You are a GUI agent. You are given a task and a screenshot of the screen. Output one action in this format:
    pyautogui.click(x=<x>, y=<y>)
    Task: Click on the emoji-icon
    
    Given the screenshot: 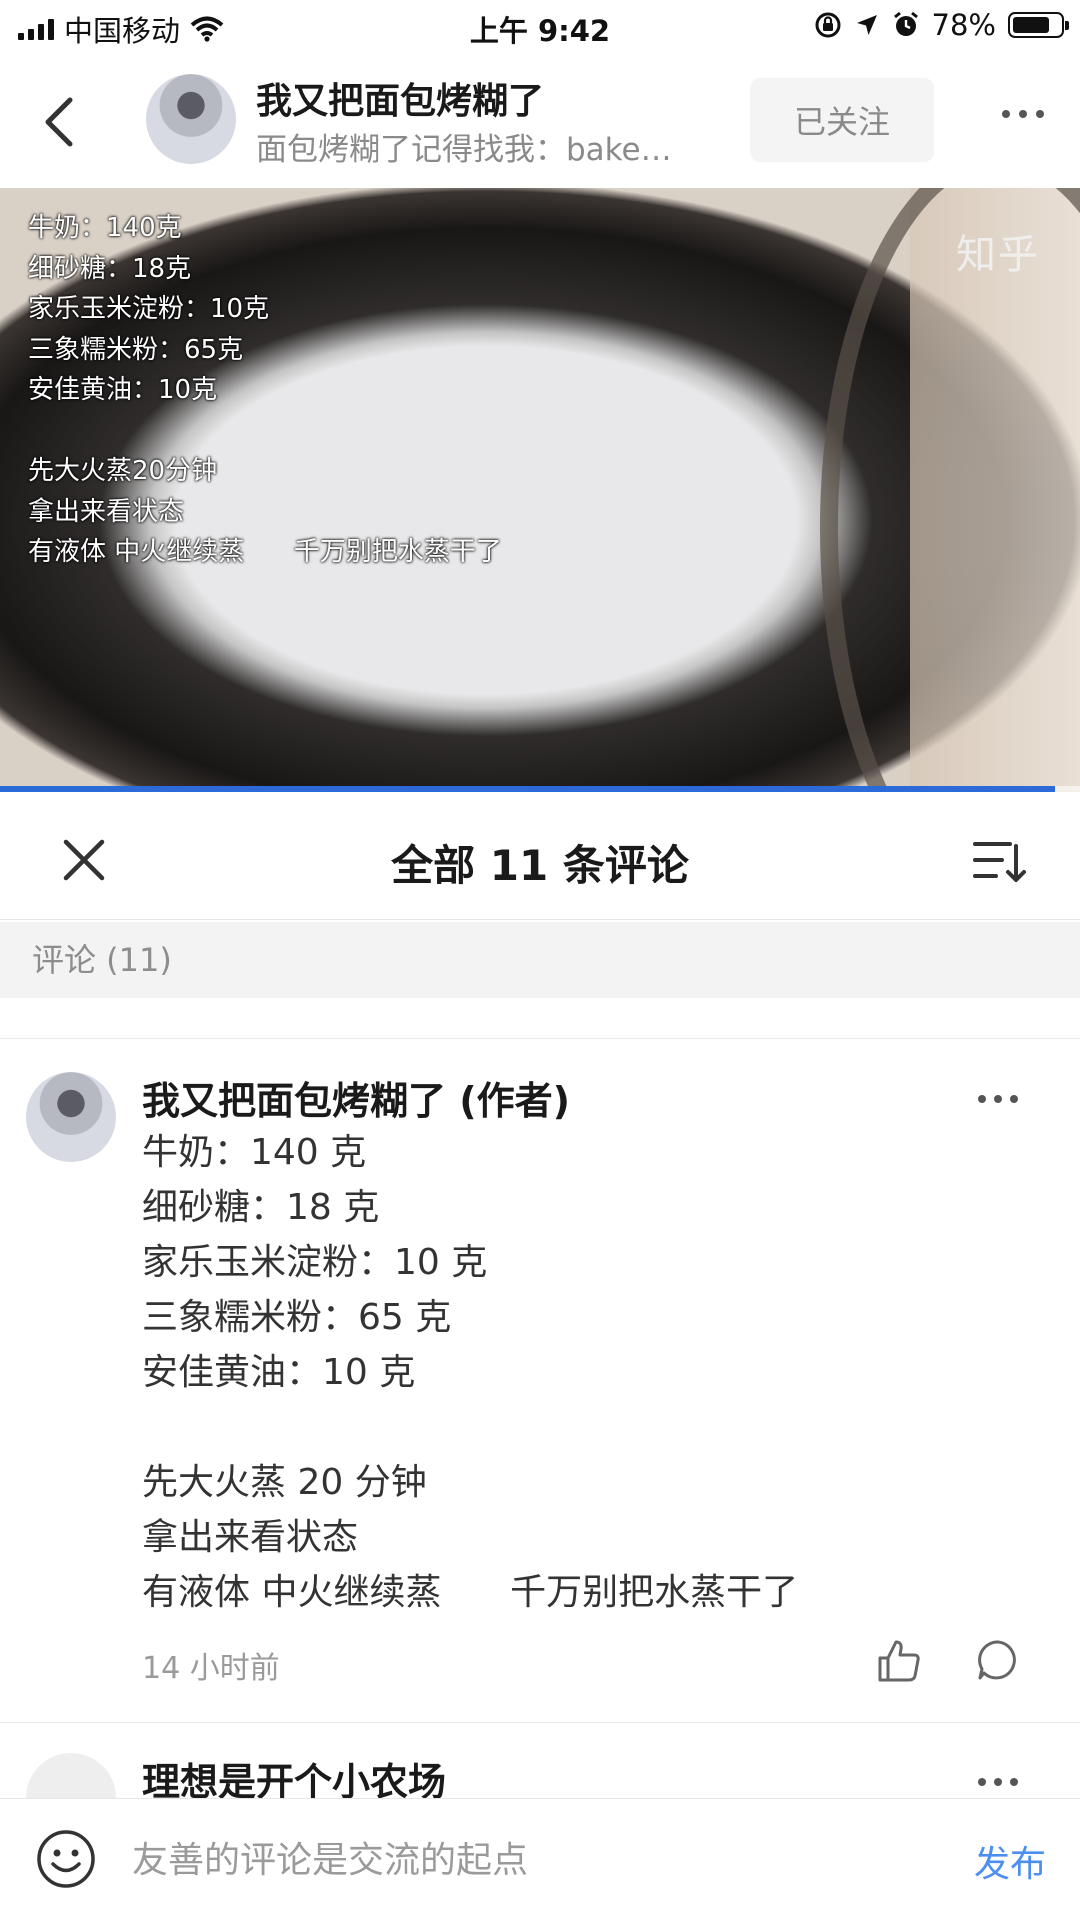 What is the action you would take?
    pyautogui.click(x=66, y=1859)
    